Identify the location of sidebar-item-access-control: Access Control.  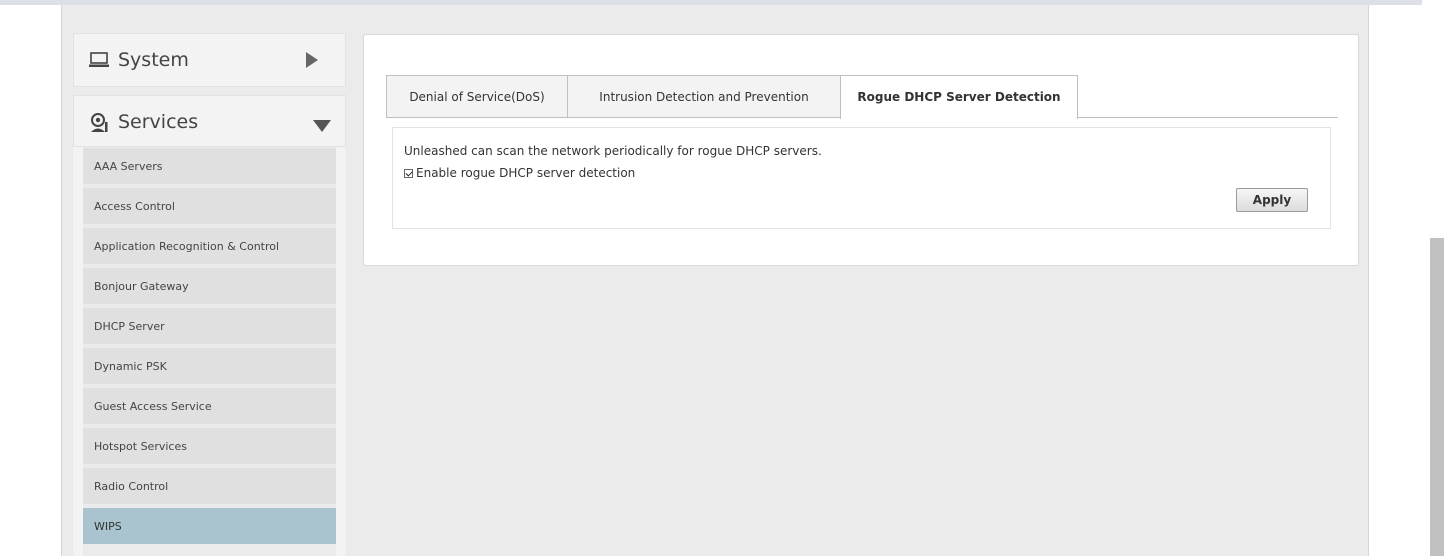
(209, 206).